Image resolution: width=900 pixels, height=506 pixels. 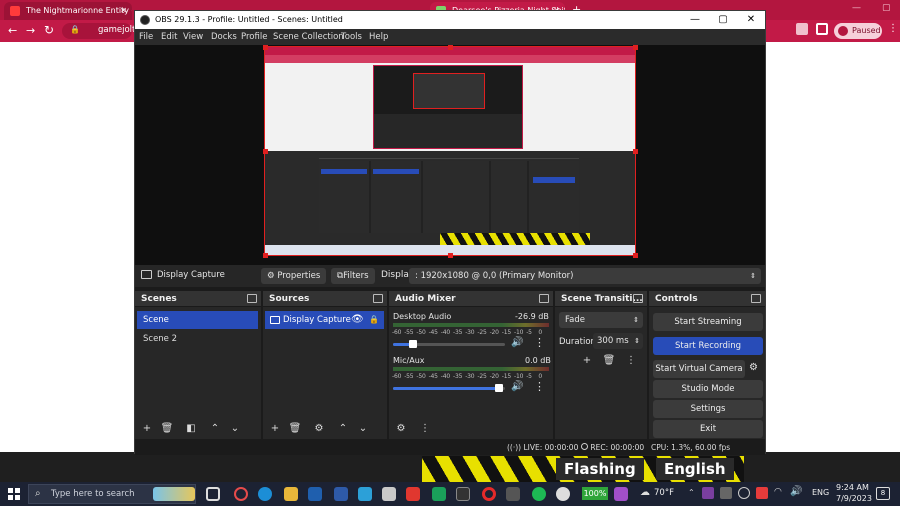 I want to click on advanced-audio-gear-icon: ⚙, so click(x=401, y=429).